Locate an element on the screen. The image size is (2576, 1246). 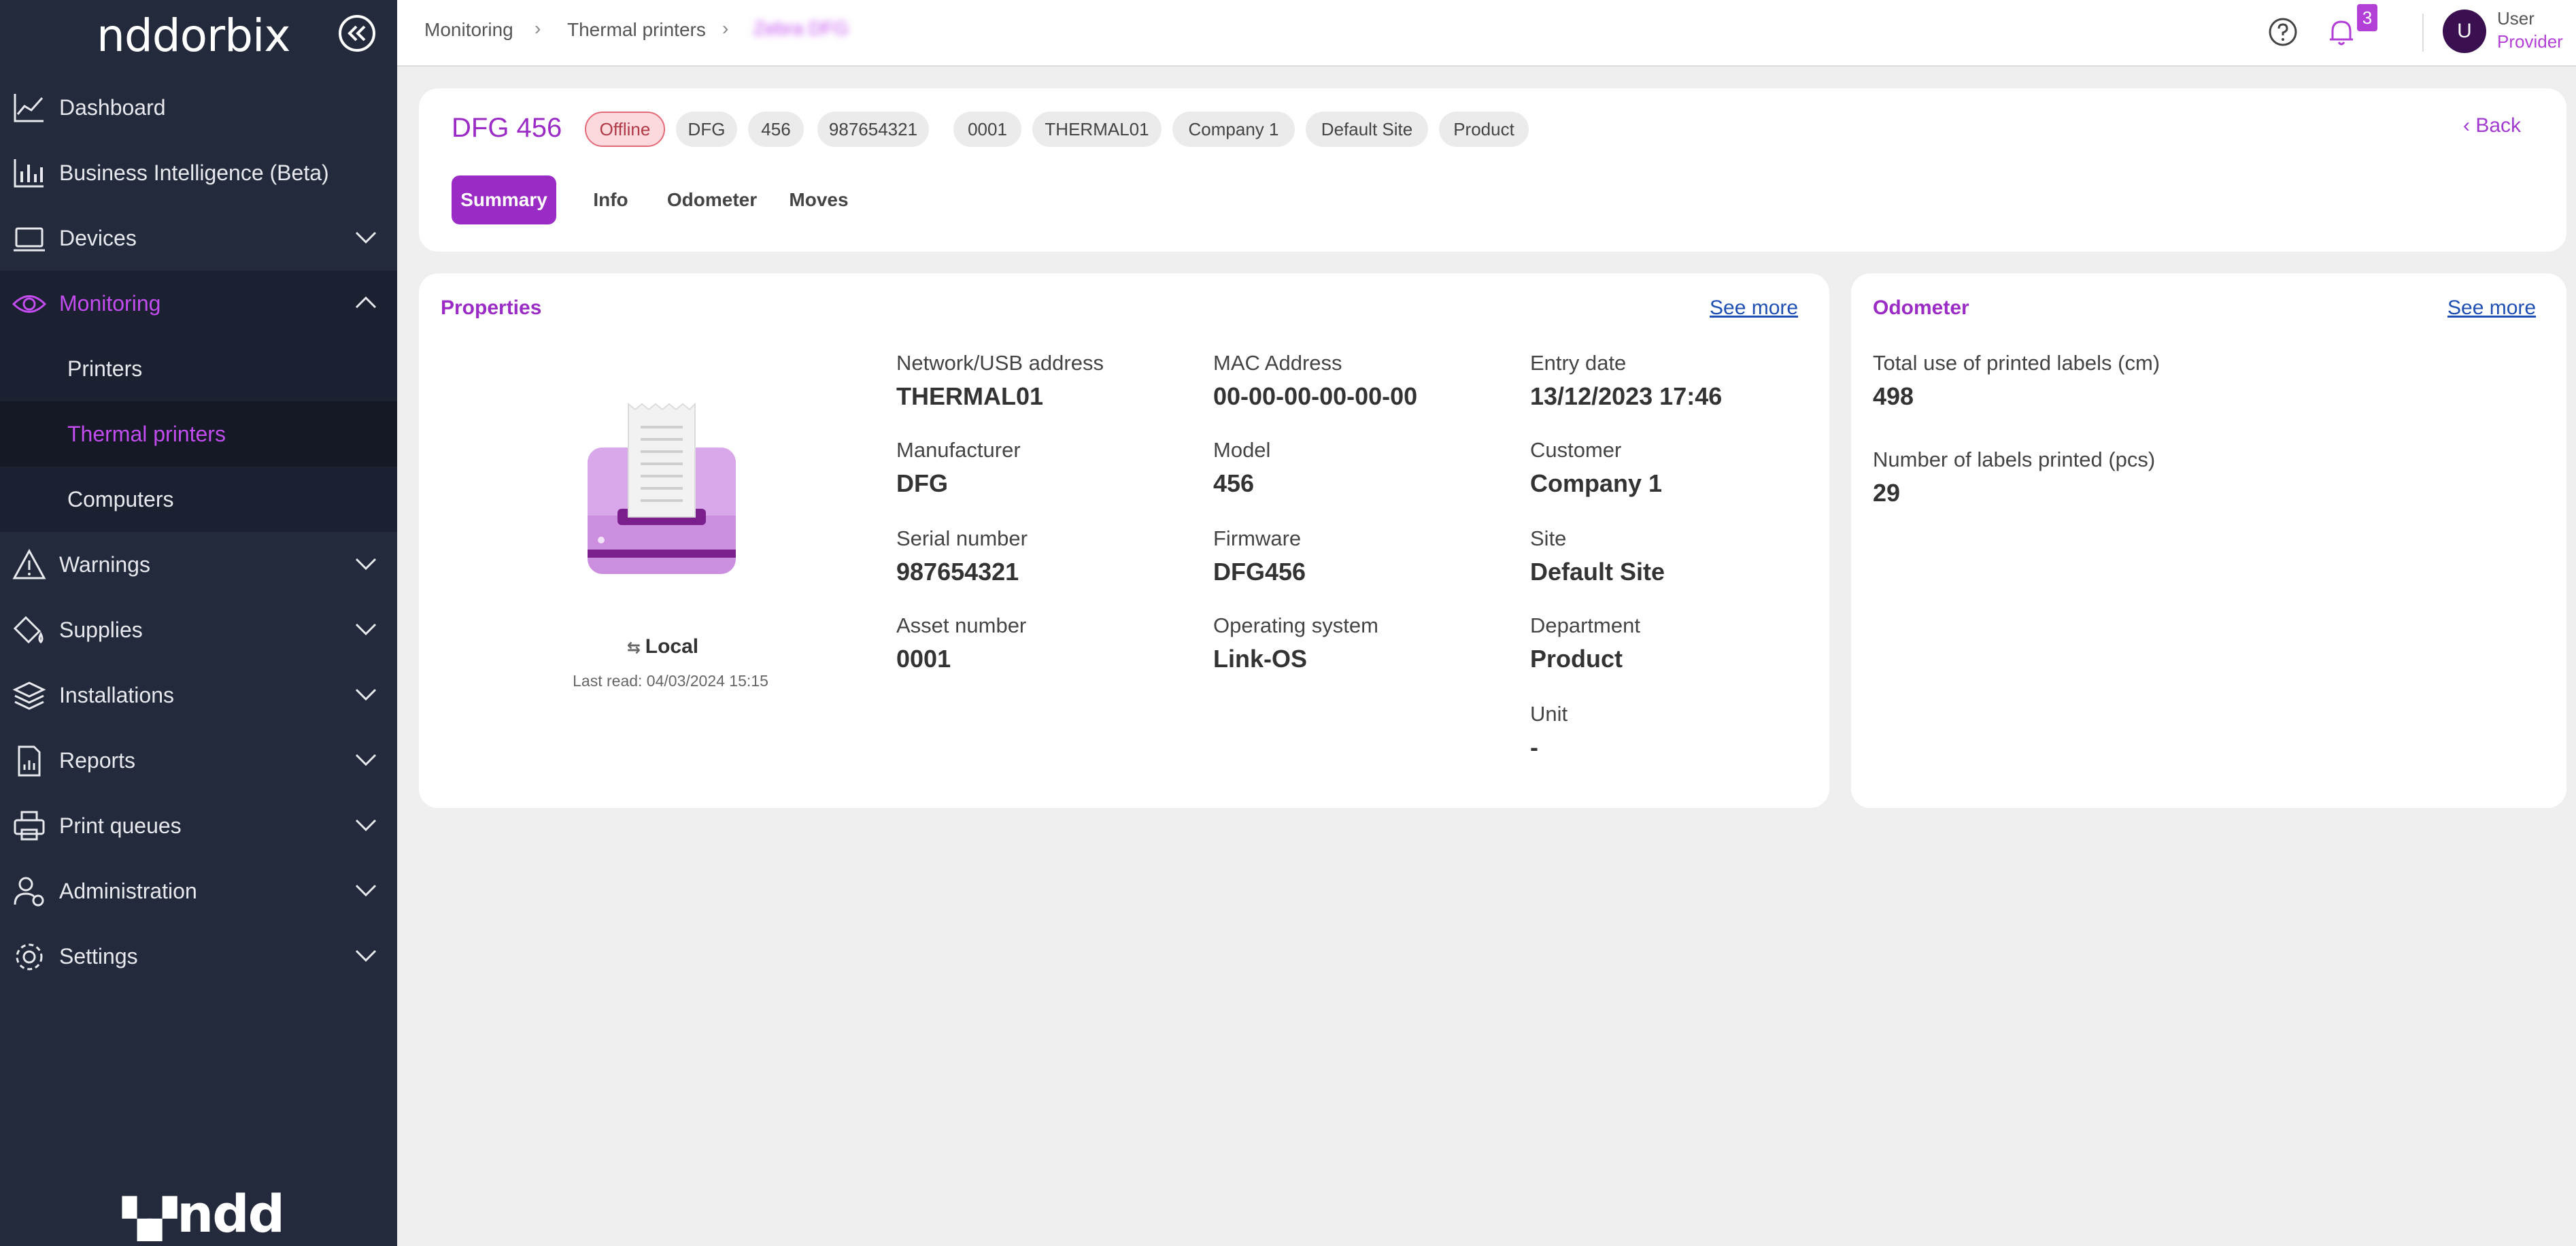
field-label-department: Department is located at coordinates (1585, 625).